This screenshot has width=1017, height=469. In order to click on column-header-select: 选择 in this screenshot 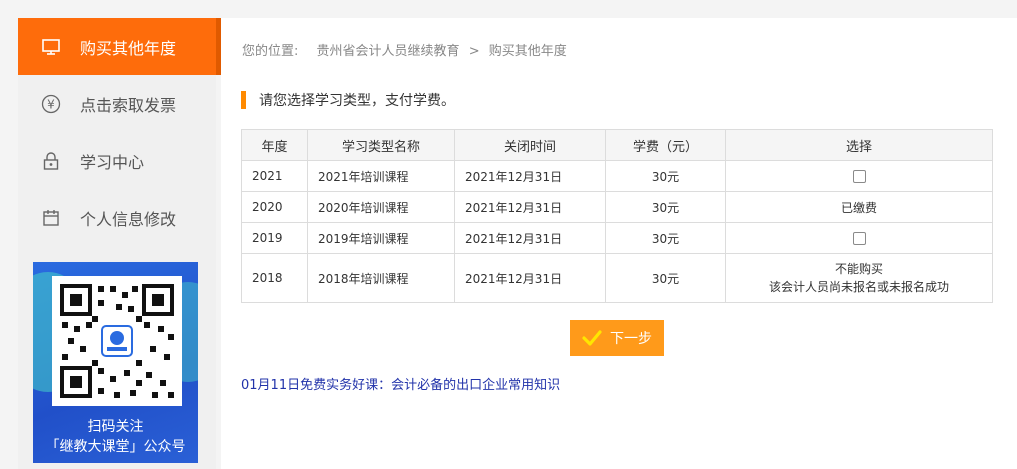, I will do `click(859, 145)`.